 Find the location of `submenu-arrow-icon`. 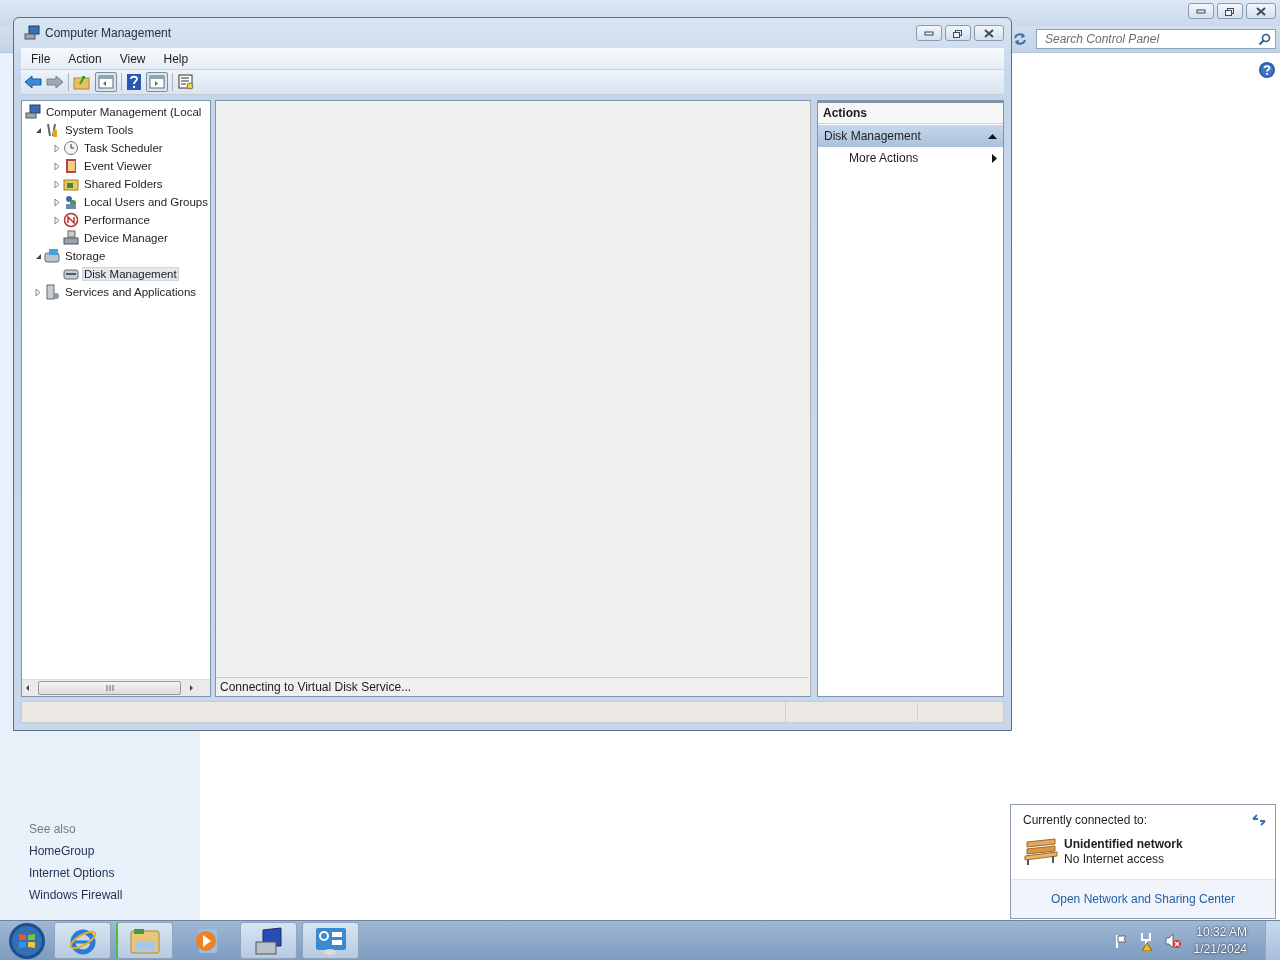

submenu-arrow-icon is located at coordinates (994, 158).